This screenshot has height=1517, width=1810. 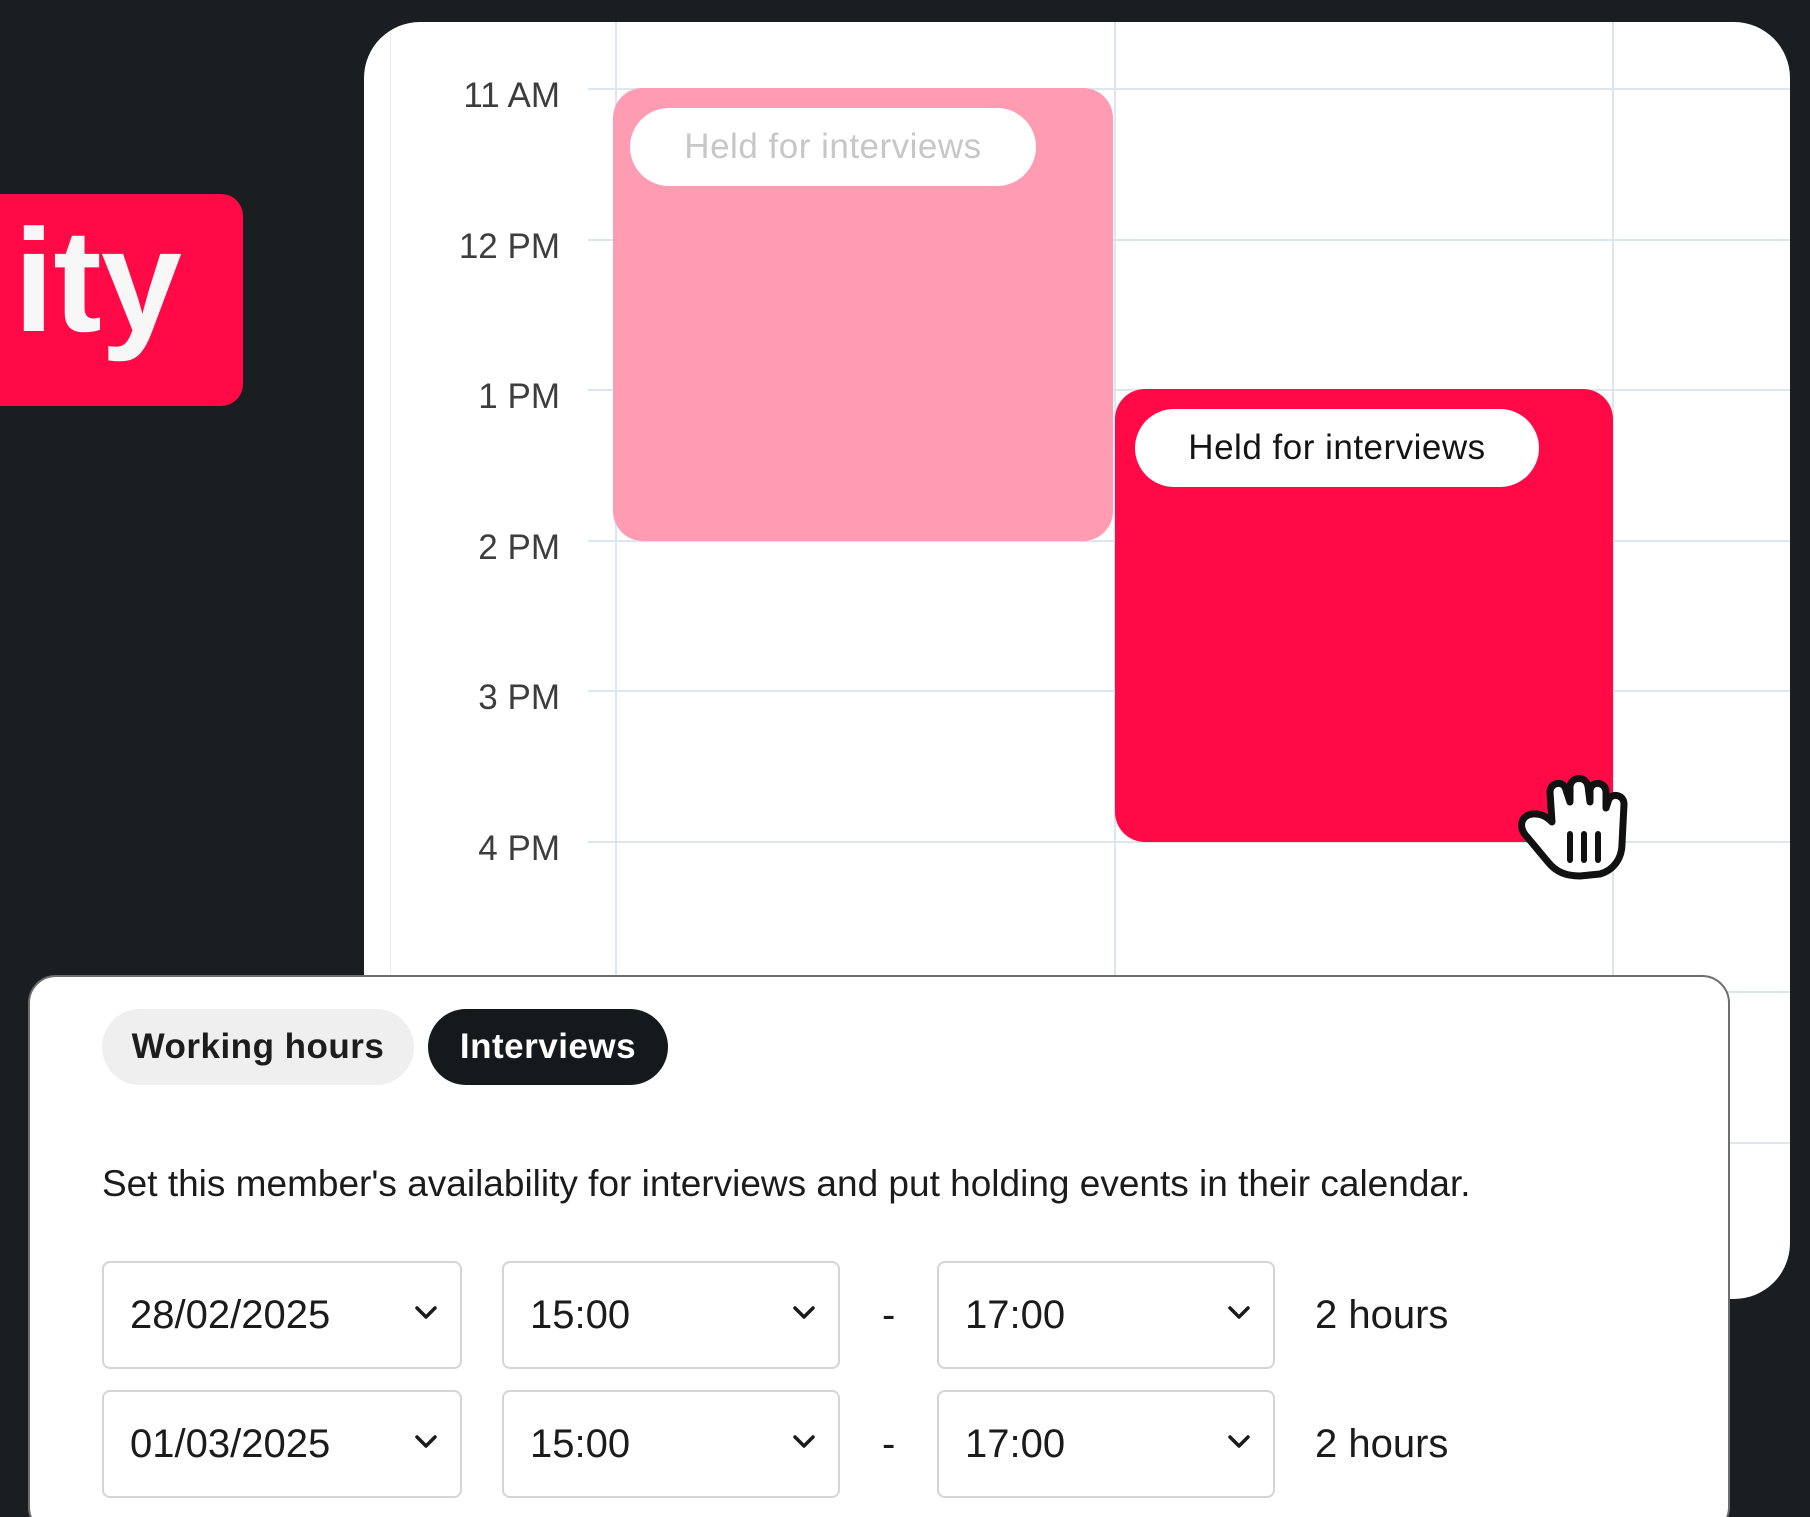 What do you see at coordinates (519, 848) in the screenshot?
I see `hour-label-4pm: 4 PM` at bounding box center [519, 848].